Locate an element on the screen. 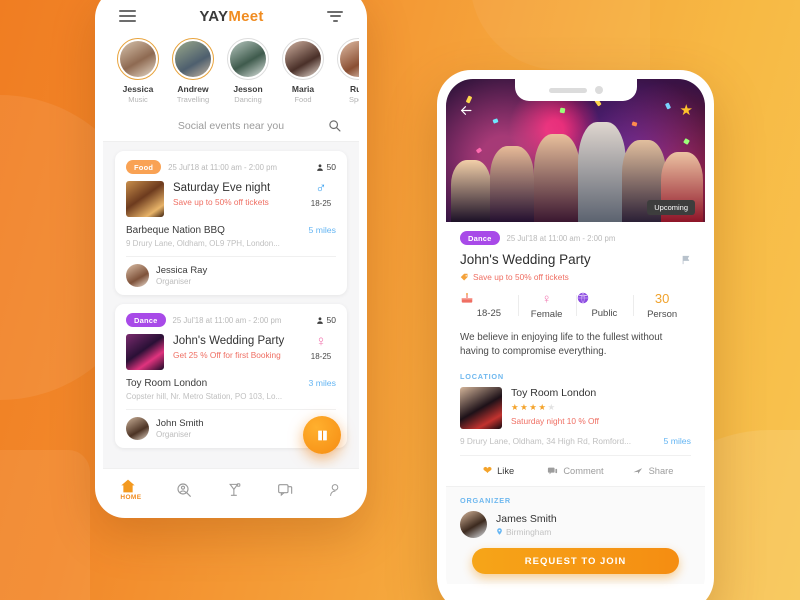 The image size is (800, 600). event-title: Saturday Eve night is located at coordinates (222, 188).